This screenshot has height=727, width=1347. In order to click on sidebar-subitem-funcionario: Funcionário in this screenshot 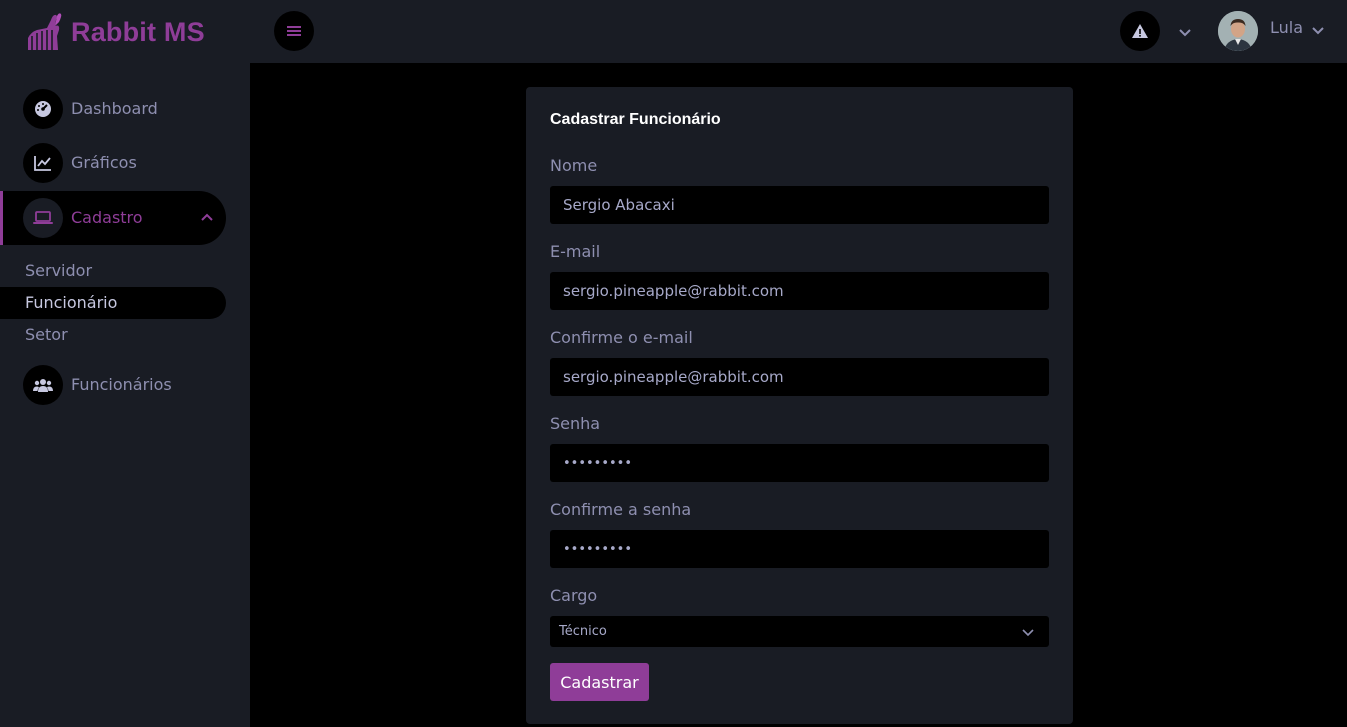, I will do `click(113, 303)`.